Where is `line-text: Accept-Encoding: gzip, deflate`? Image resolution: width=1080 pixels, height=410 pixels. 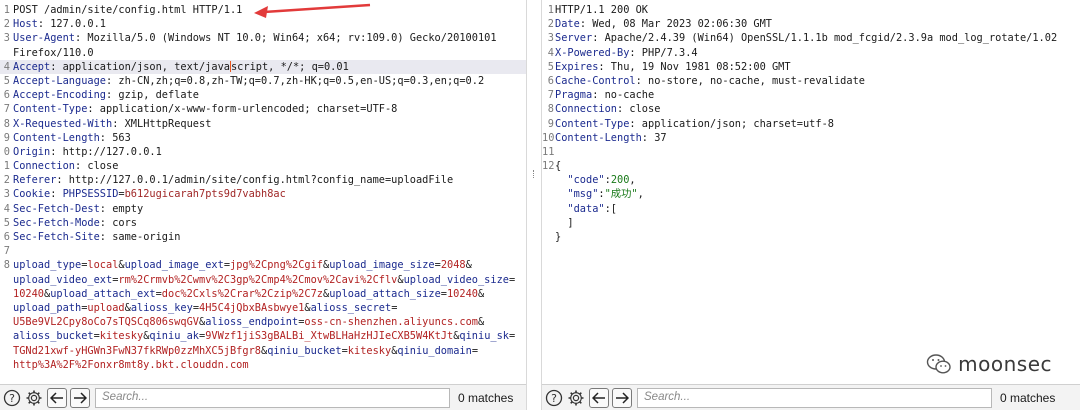
line-text: Accept-Encoding: gzip, deflate is located at coordinates (106, 95).